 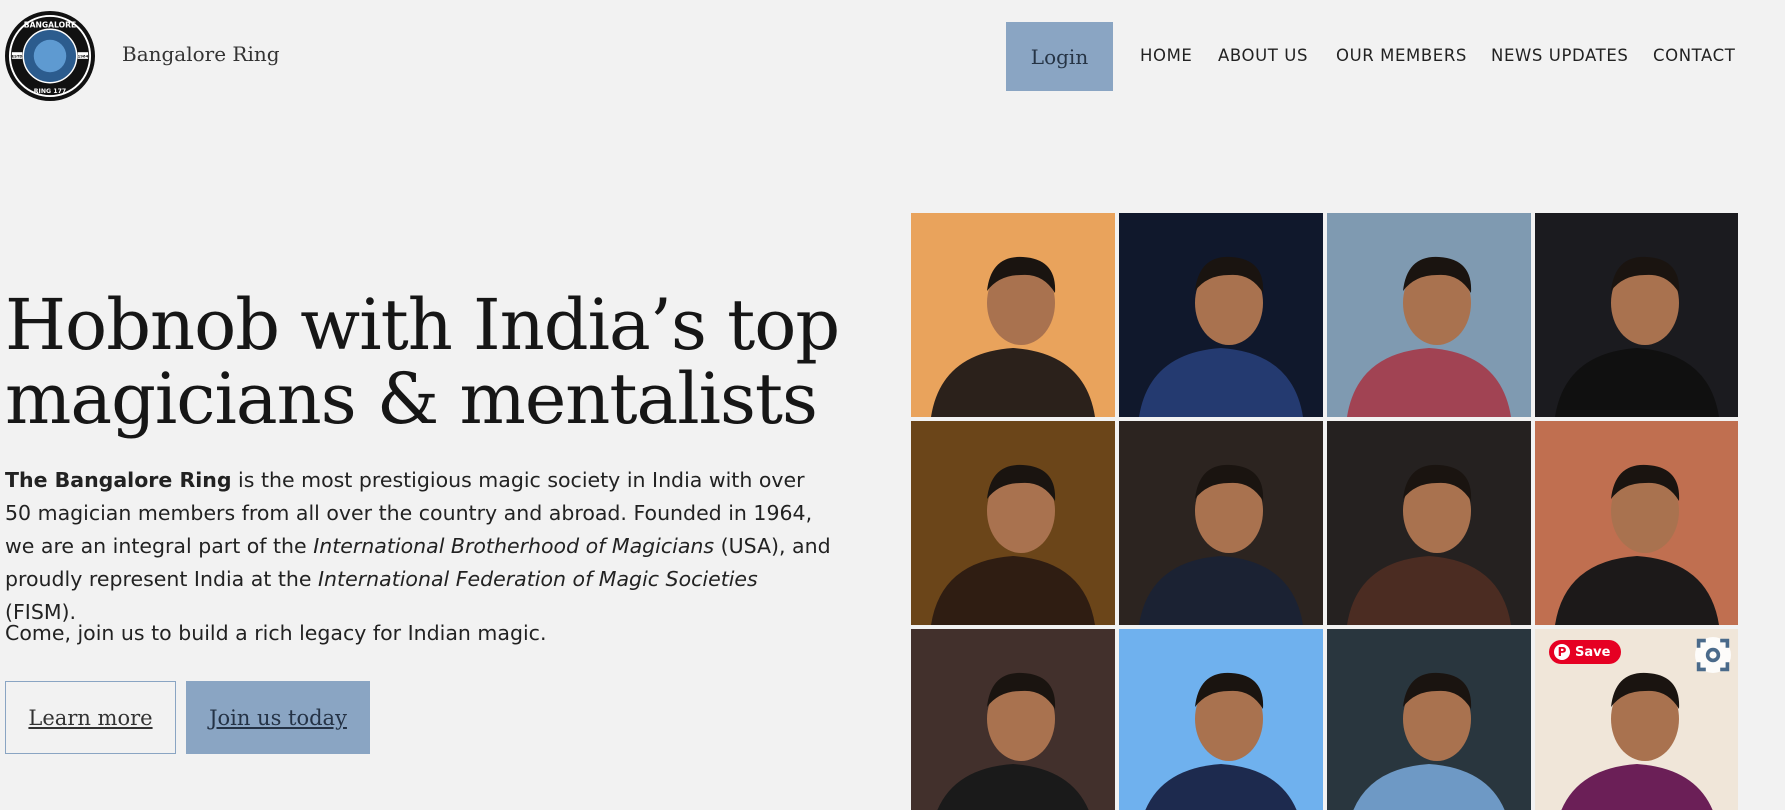 I want to click on login-button: Login, so click(x=1059, y=56).